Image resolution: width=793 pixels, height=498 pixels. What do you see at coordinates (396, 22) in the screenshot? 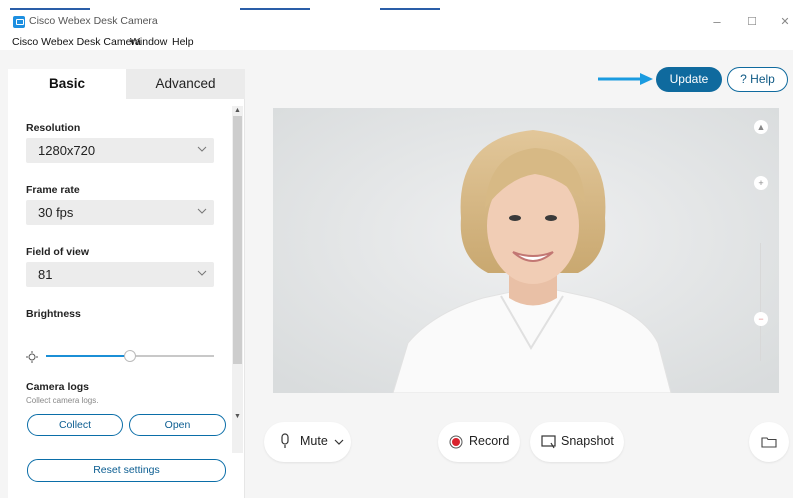
I see `title-bar: Cisco Webex Desk Camera – ☐ ✕` at bounding box center [396, 22].